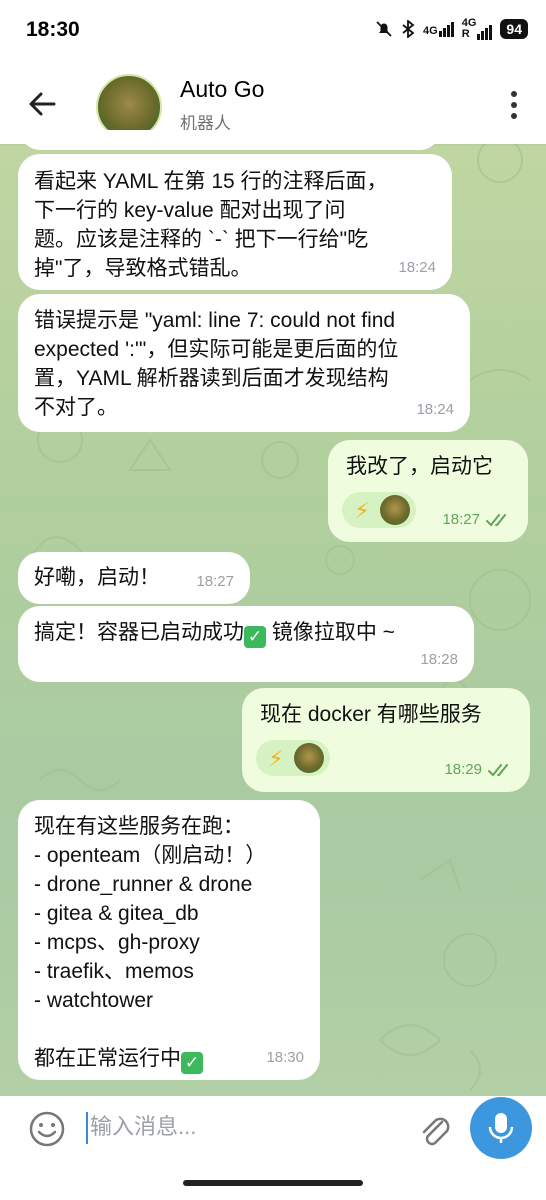 This screenshot has height=1200, width=546. Describe the element at coordinates (514, 105) in the screenshot. I see `more-vertical-icon` at that location.